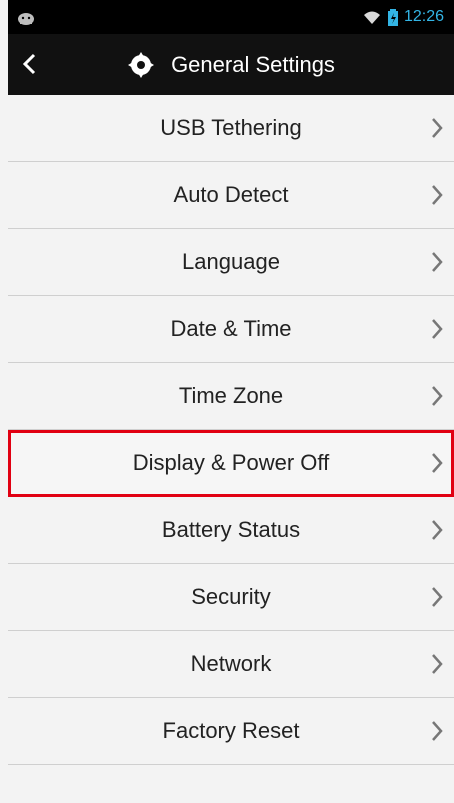 This screenshot has width=454, height=803. I want to click on list-item-display-power-off: Display & Power Off, so click(231, 463).